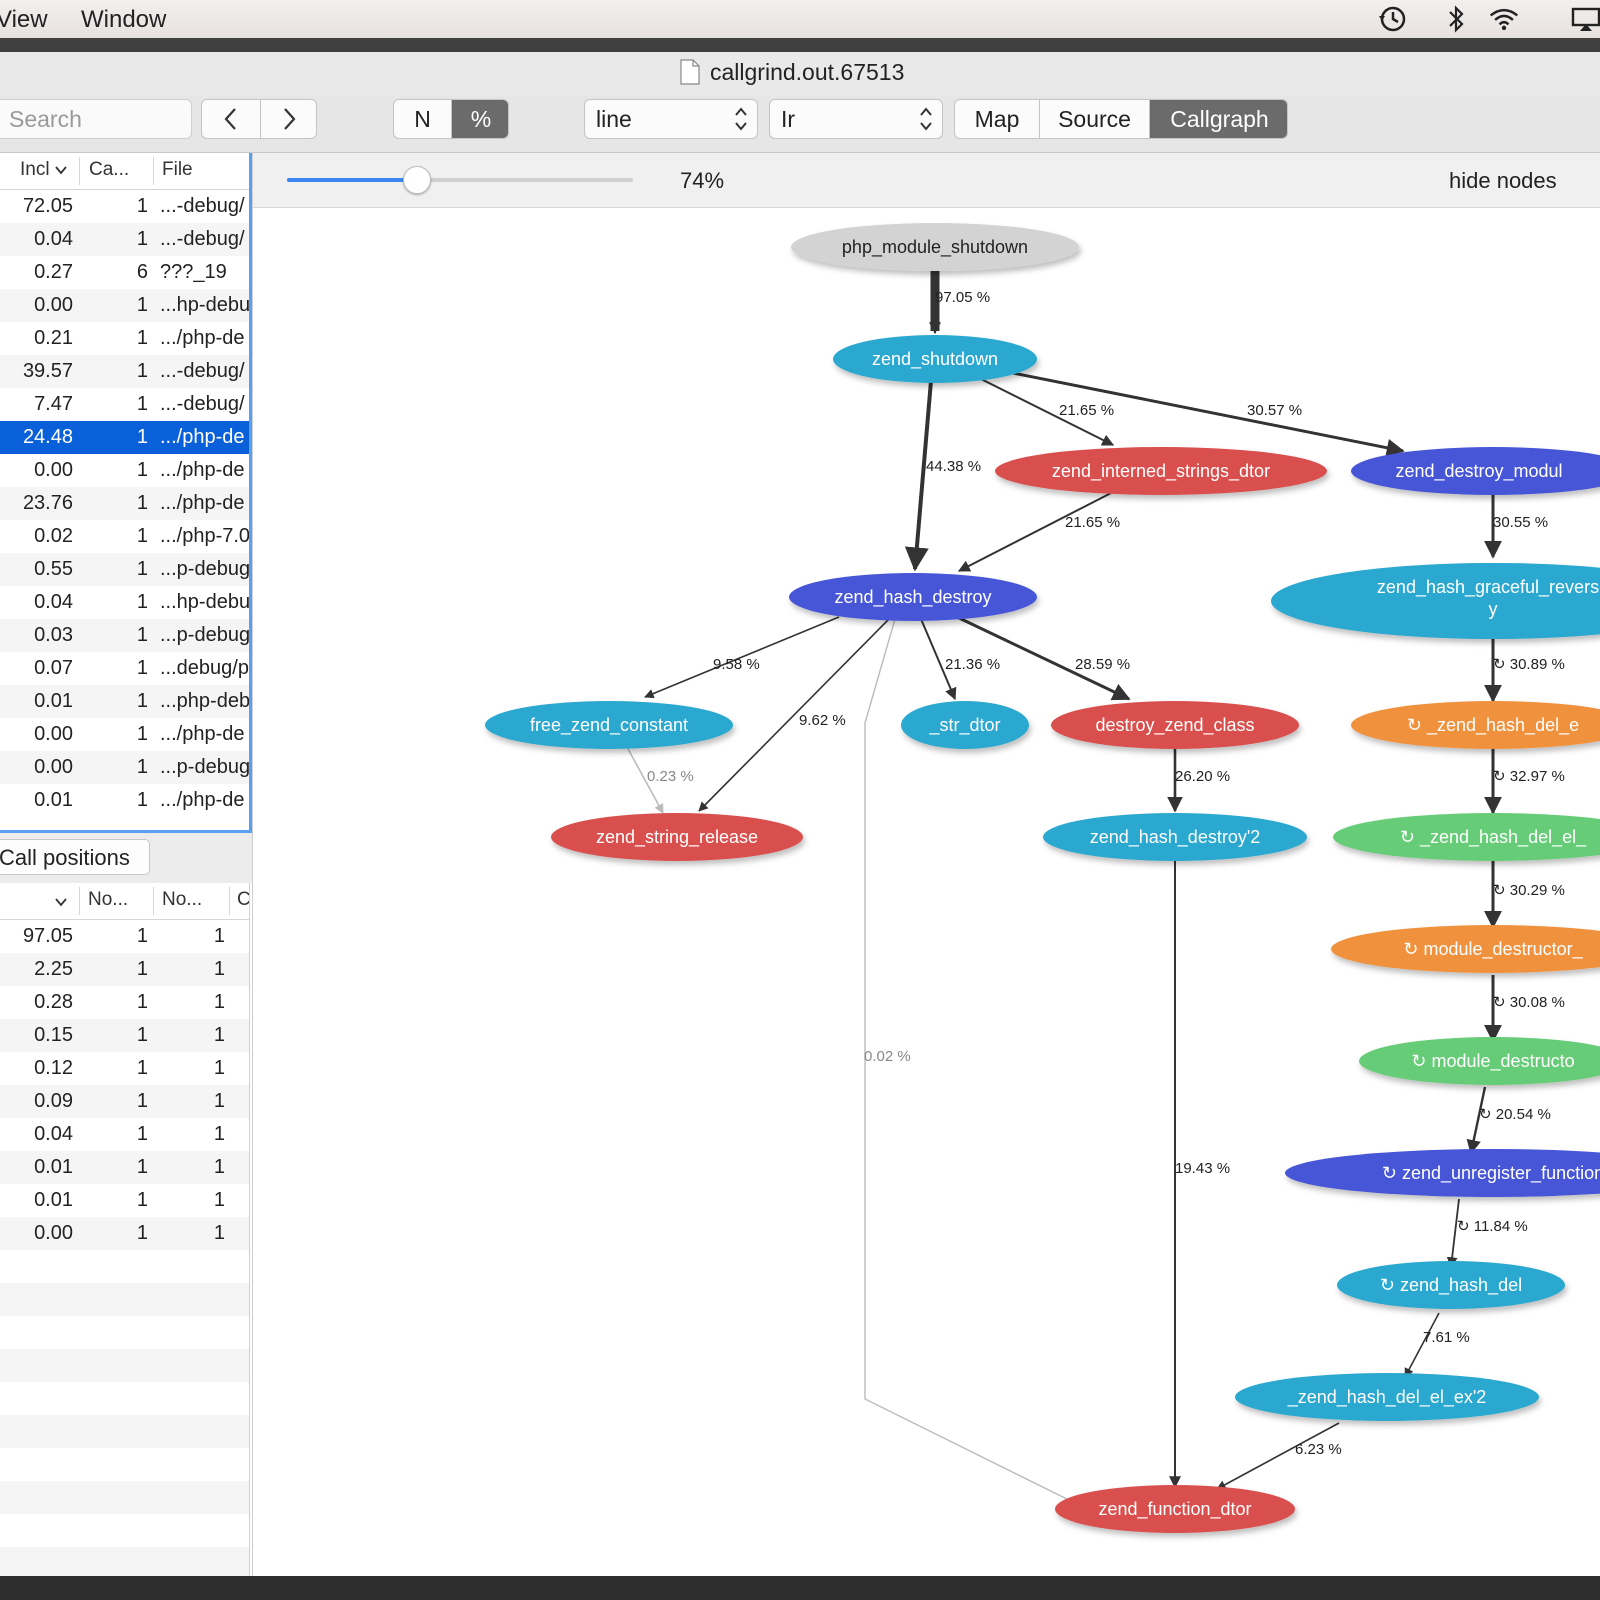  I want to click on node-zend-unregister-function: ↻ zend_unregister_function, so click(1442, 1173).